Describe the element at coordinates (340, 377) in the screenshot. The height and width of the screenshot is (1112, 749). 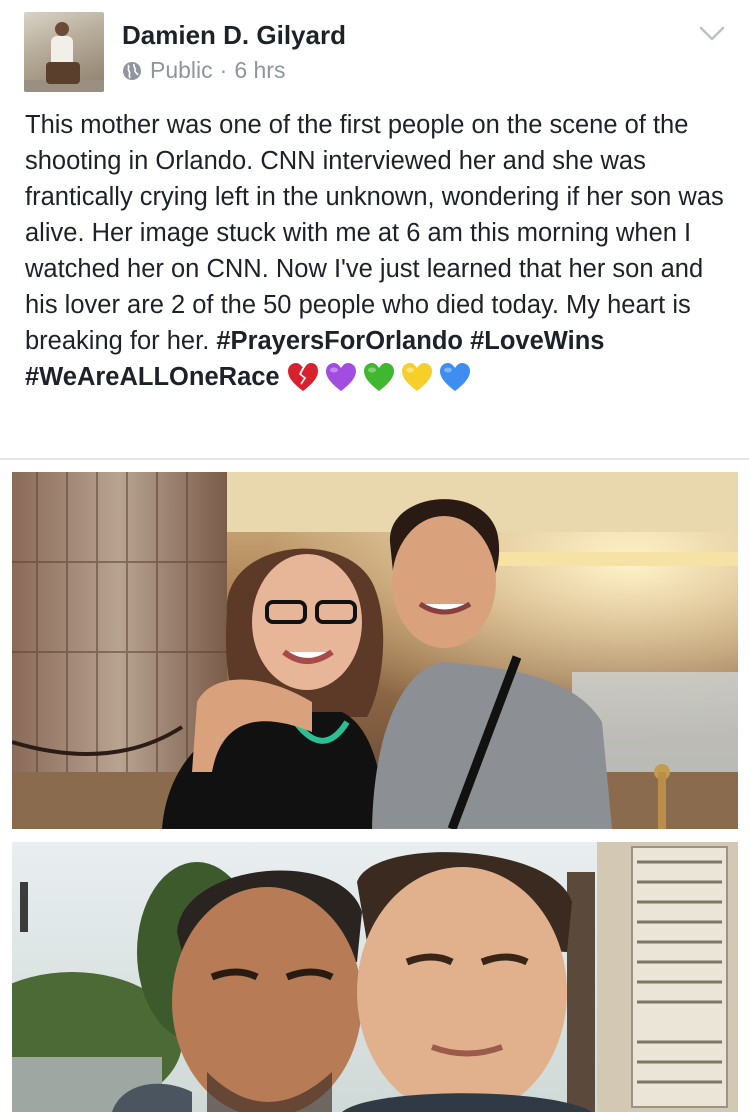
I see `purple-heart-icon` at that location.